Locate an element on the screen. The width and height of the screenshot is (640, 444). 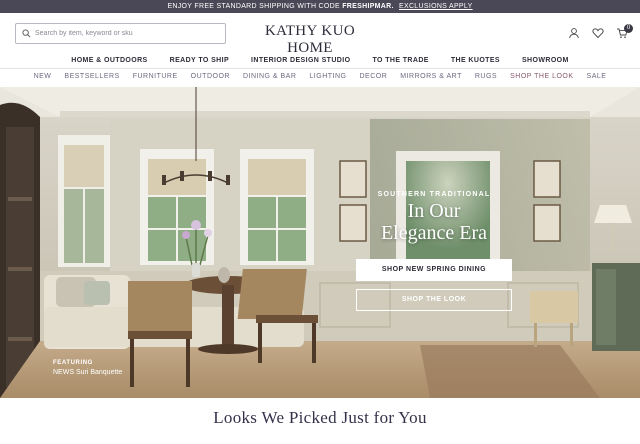
subnav-dining-bar: DINING & BAR is located at coordinates (269, 77).